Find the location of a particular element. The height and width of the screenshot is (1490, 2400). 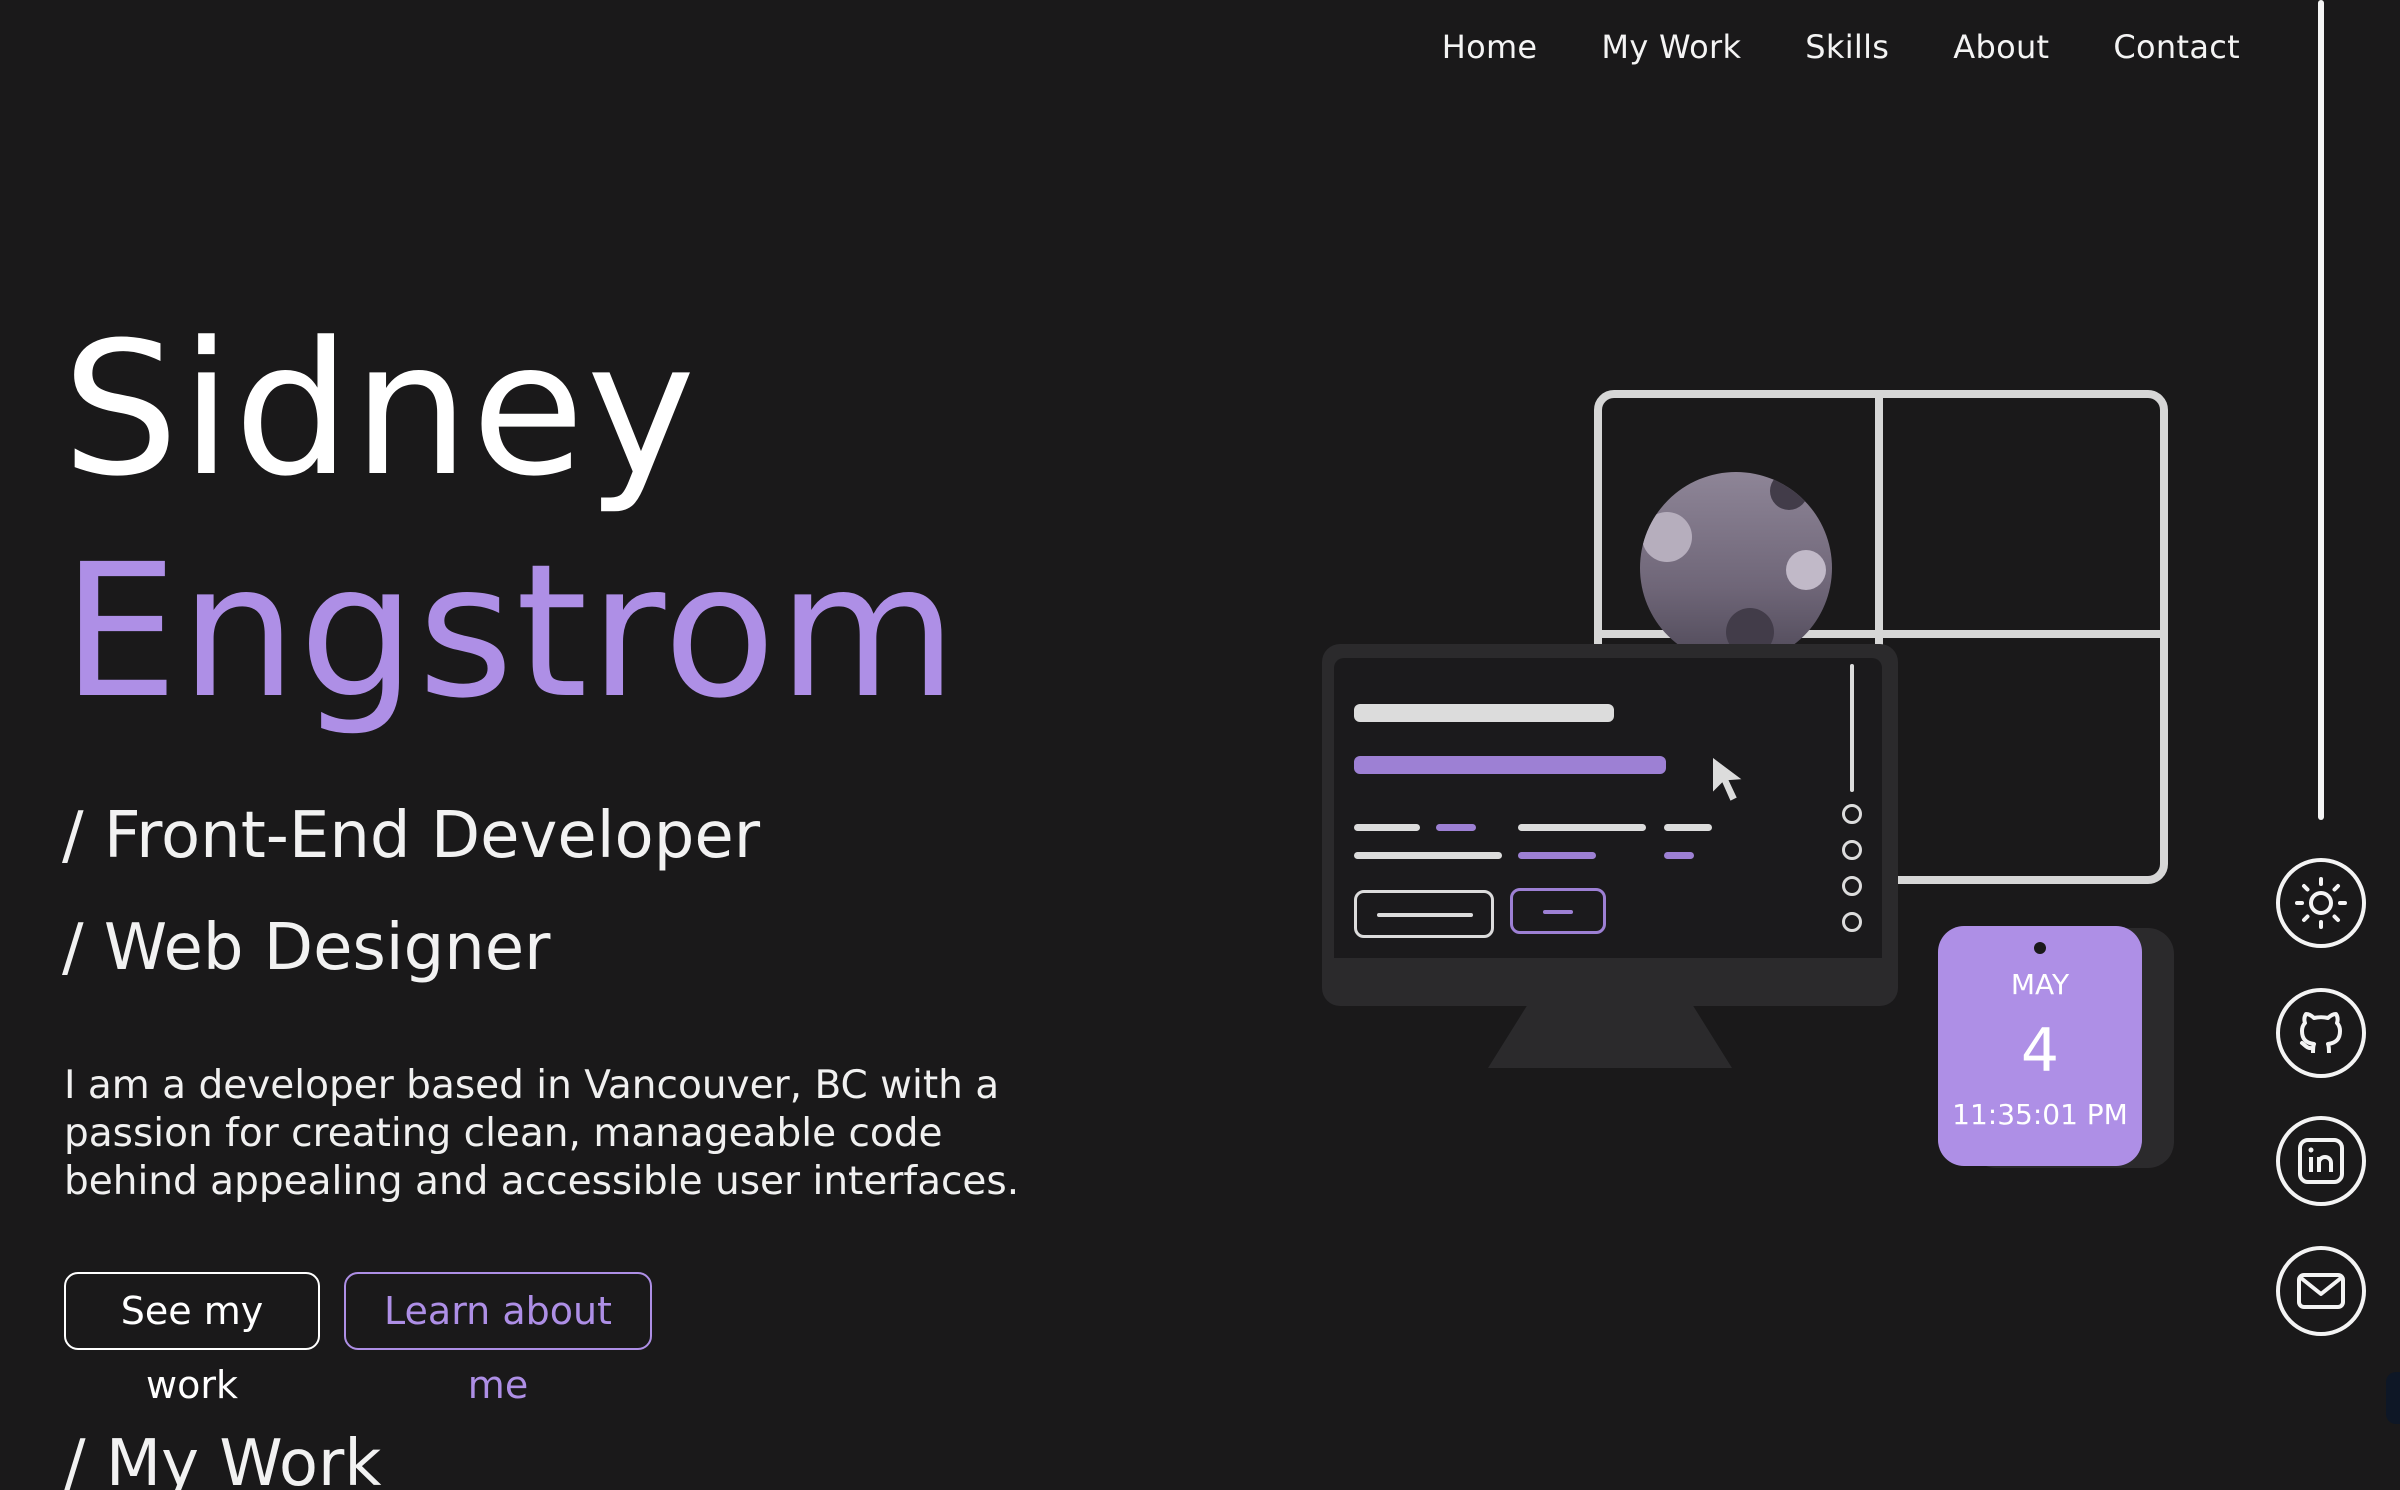

github-icon is located at coordinates (2321, 1033).